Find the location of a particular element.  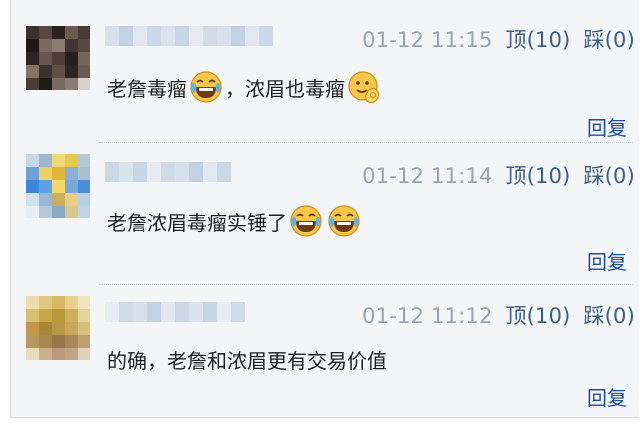

comment-meta: 01-12 11:12 顶(10) 踩(0) is located at coordinates (498, 315).